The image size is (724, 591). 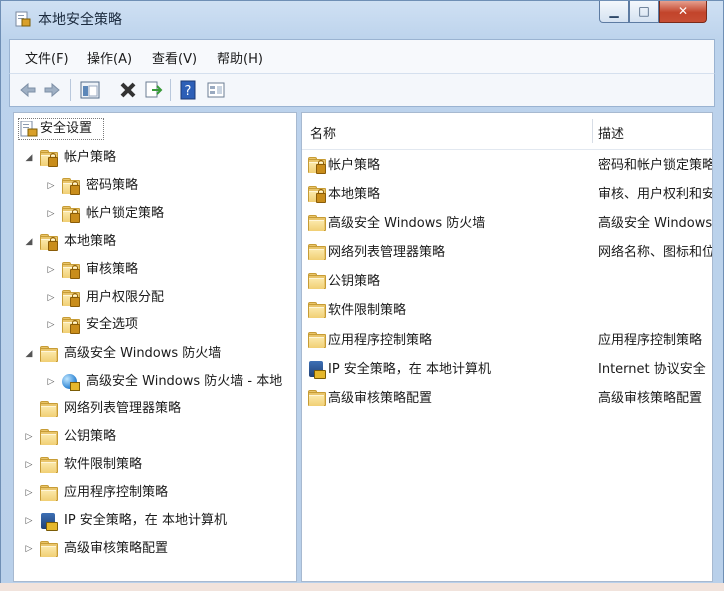 What do you see at coordinates (592, 131) in the screenshot?
I see `column-divider` at bounding box center [592, 131].